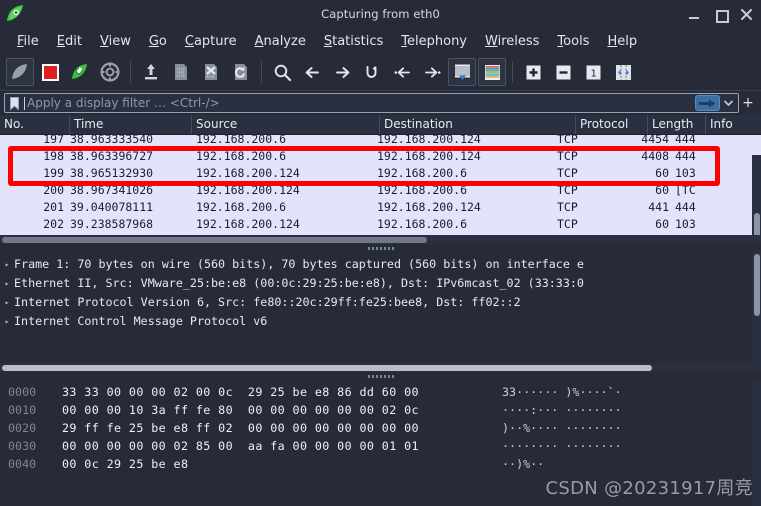 Image resolution: width=761 pixels, height=506 pixels. I want to click on menu-item-edit: Edit, so click(69, 41).